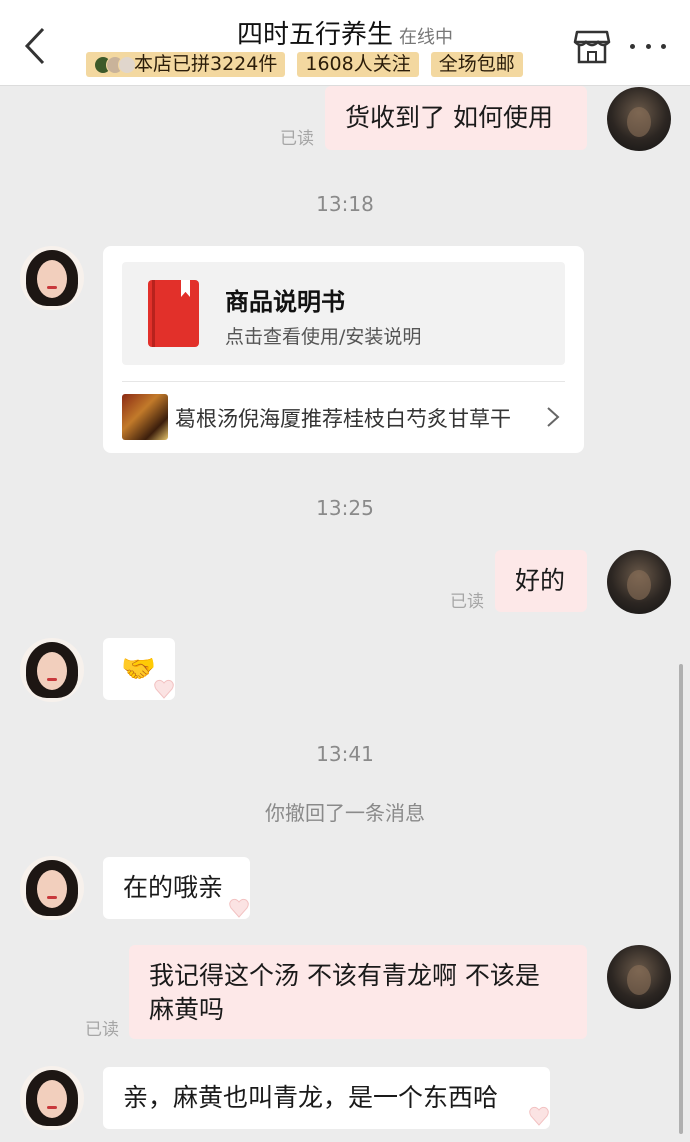 The height and width of the screenshot is (1142, 690). Describe the element at coordinates (145, 417) in the screenshot. I see `product-thumbnail` at that location.